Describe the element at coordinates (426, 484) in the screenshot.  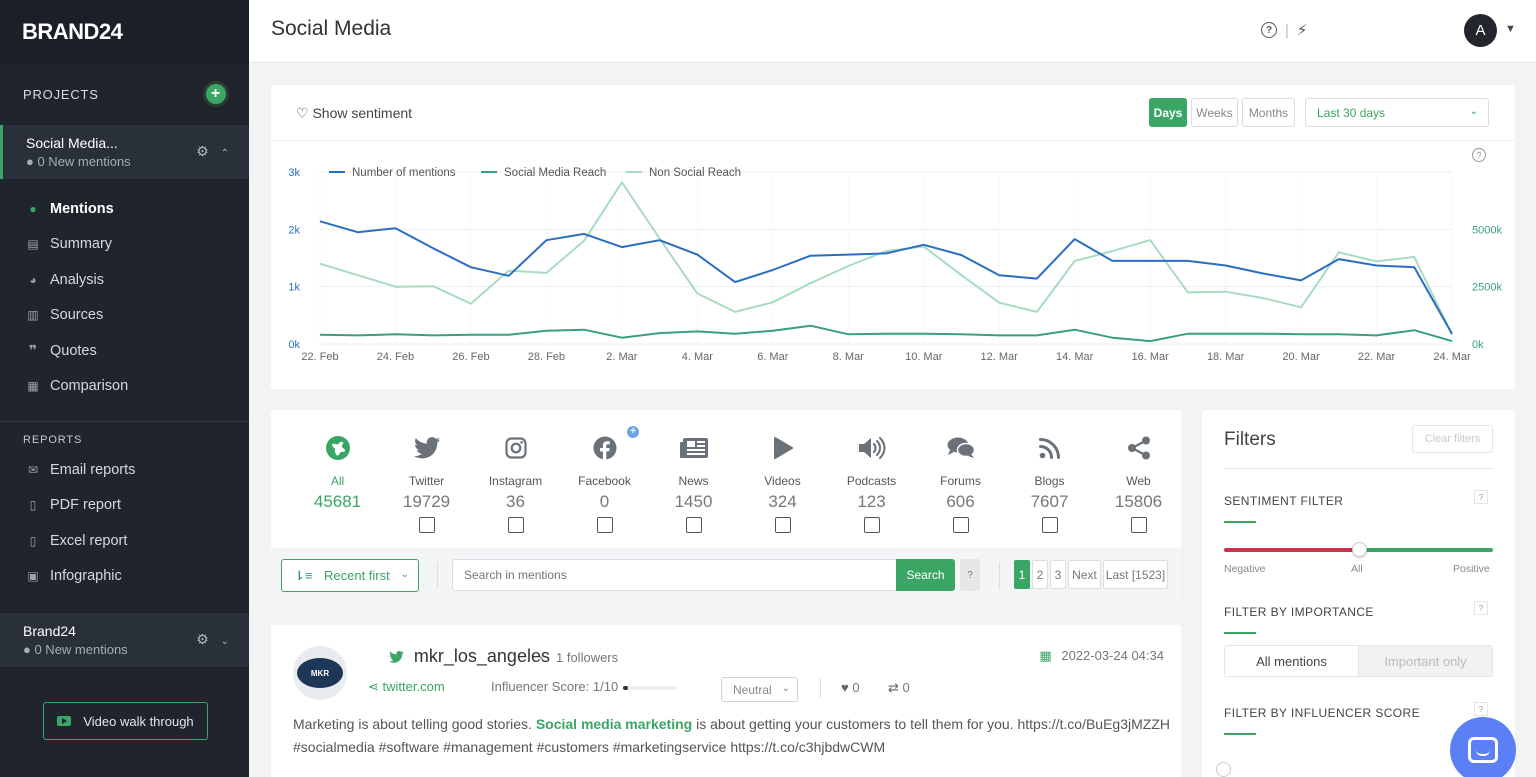
I see `source-twitter: Twitter 19729` at that location.